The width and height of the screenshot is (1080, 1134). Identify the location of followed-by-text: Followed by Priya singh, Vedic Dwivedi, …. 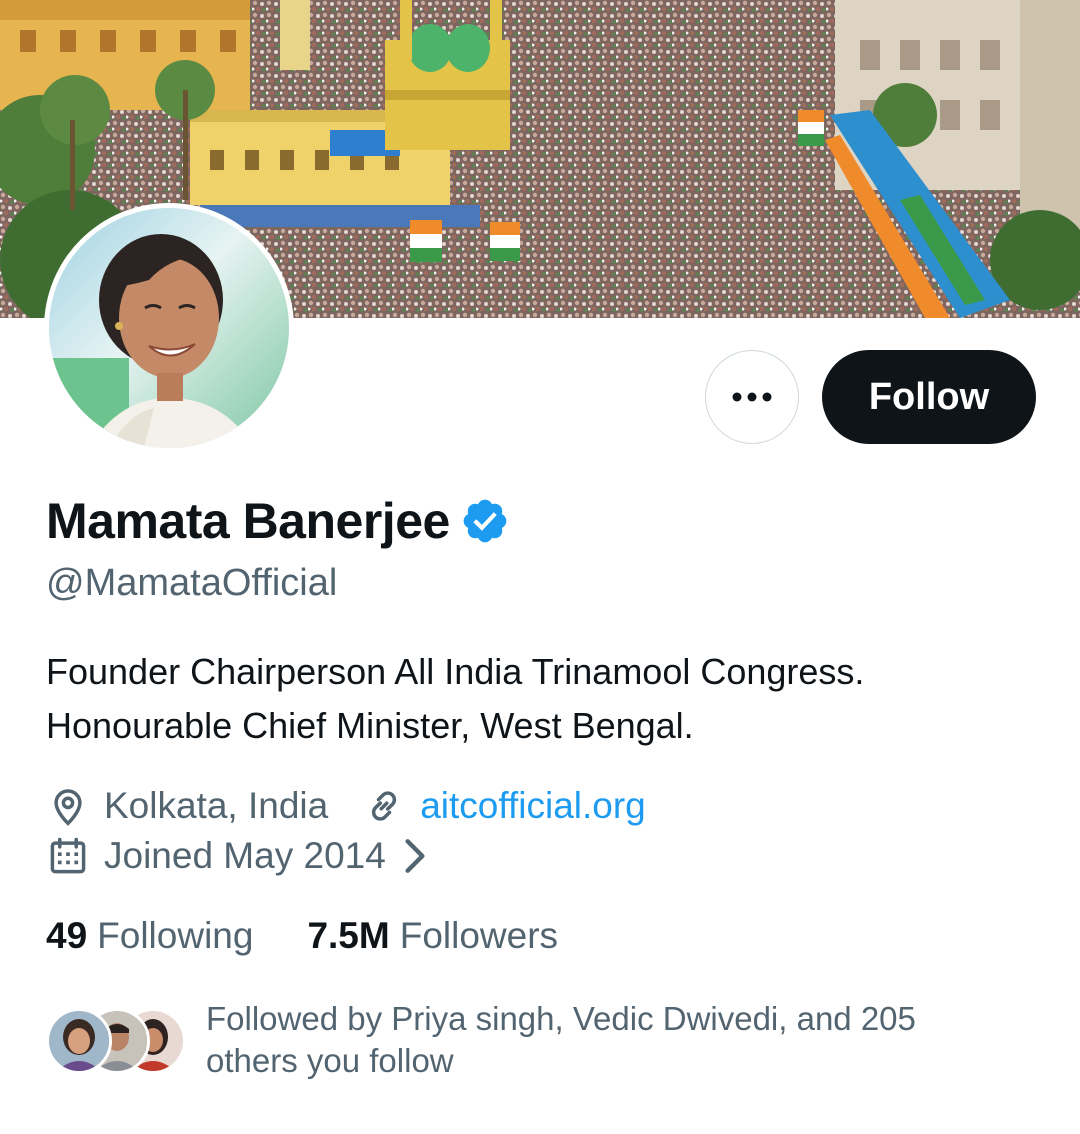
(606, 1040).